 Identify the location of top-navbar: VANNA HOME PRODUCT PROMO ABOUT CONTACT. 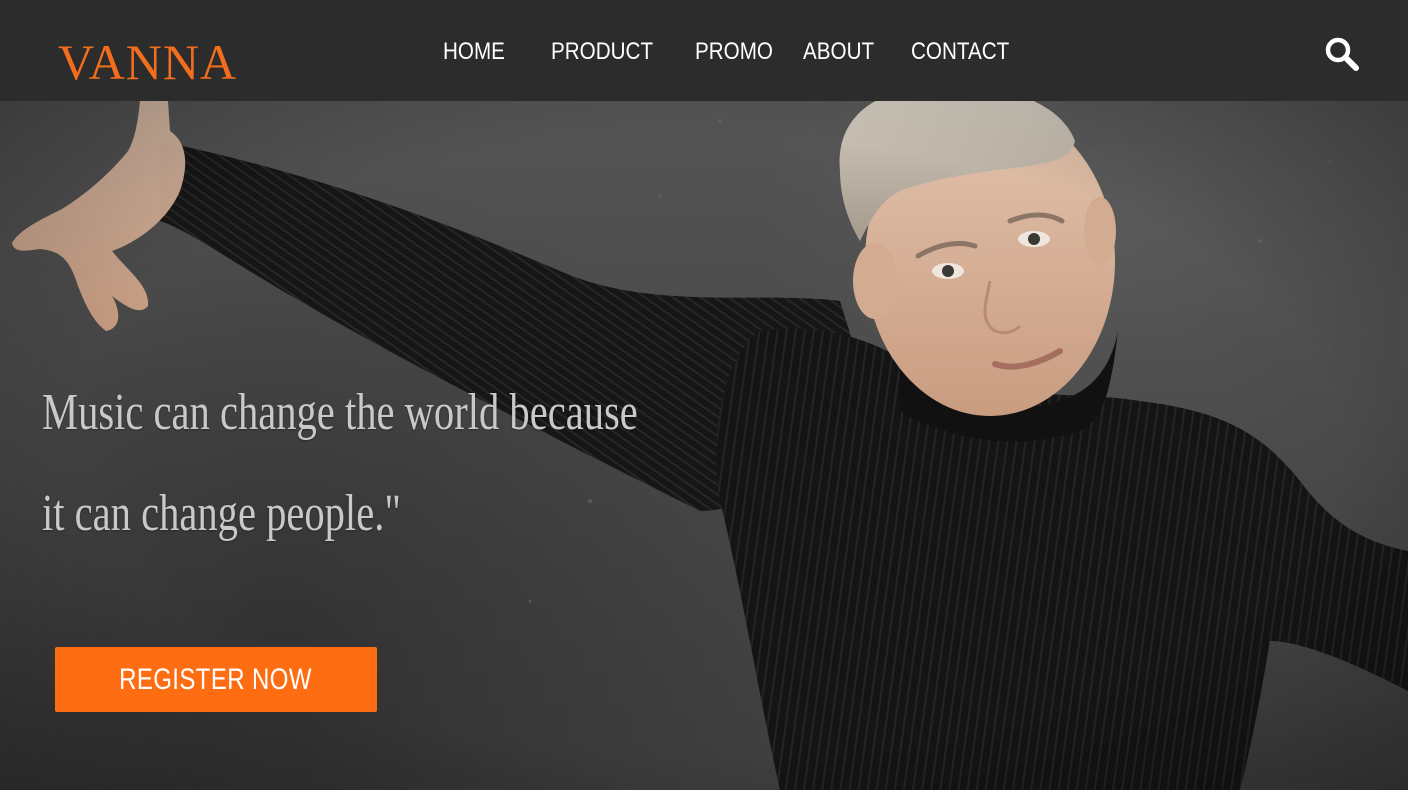
(704, 50).